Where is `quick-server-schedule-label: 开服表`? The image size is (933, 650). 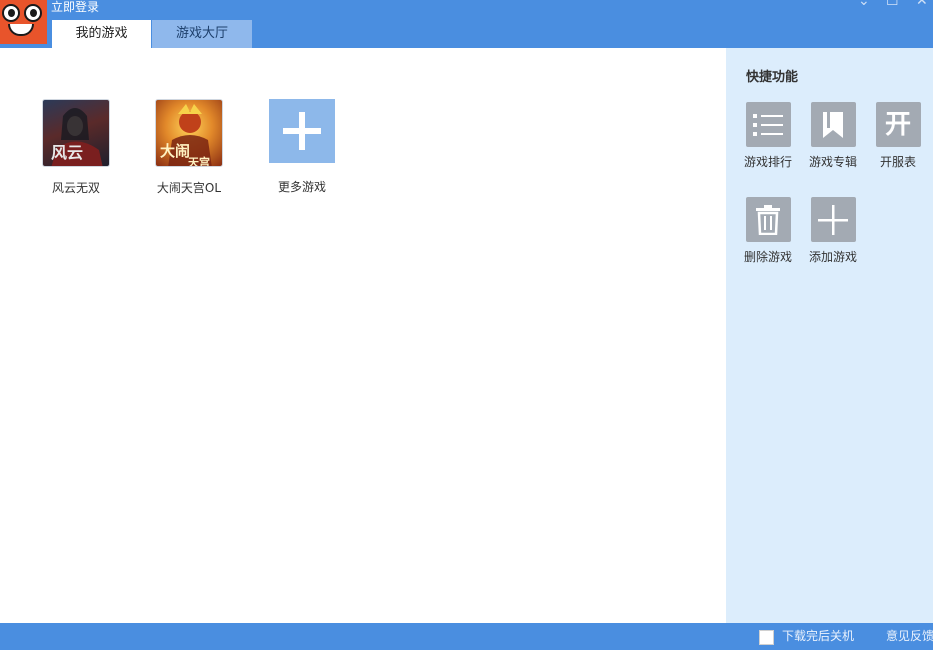
quick-server-schedule-label: 开服表 is located at coordinates (897, 162).